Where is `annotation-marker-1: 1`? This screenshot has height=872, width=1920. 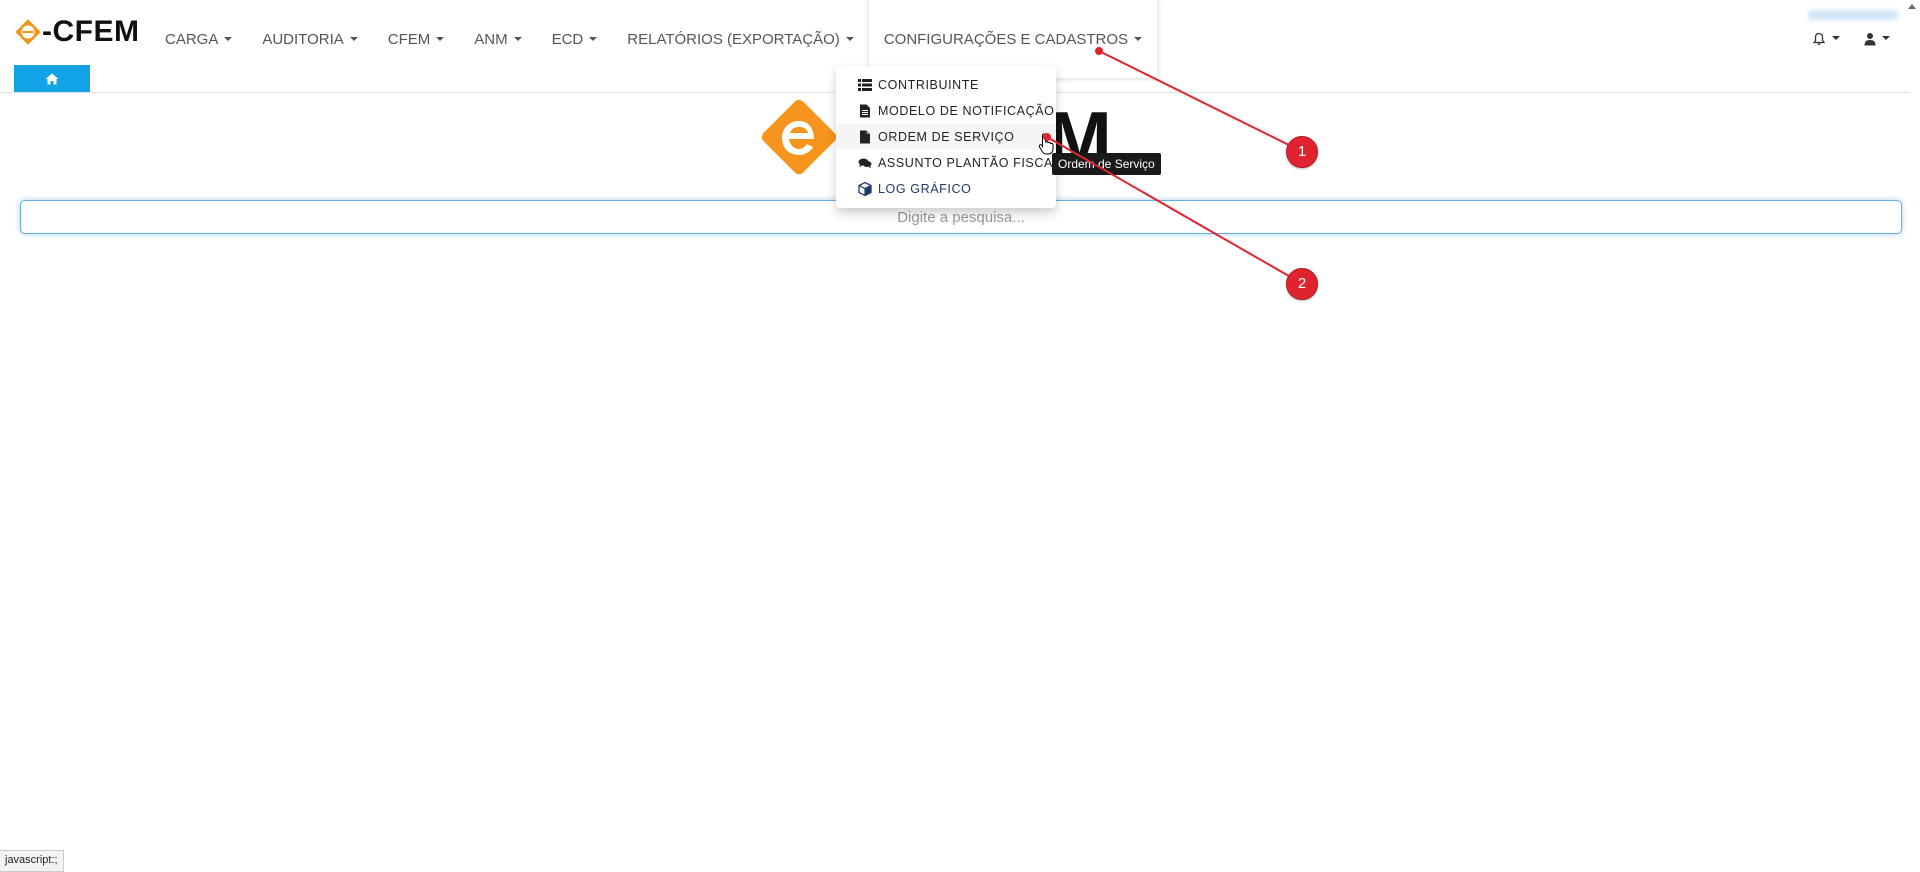
annotation-marker-1: 1 is located at coordinates (1302, 152).